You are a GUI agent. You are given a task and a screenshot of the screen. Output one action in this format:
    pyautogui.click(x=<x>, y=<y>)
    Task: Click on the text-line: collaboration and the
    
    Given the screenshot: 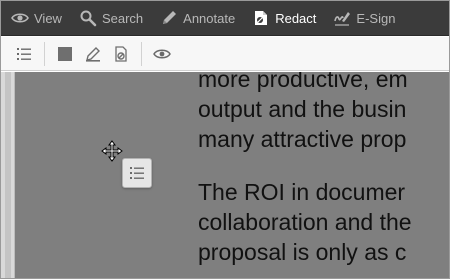 What is the action you would take?
    pyautogui.click(x=305, y=222)
    